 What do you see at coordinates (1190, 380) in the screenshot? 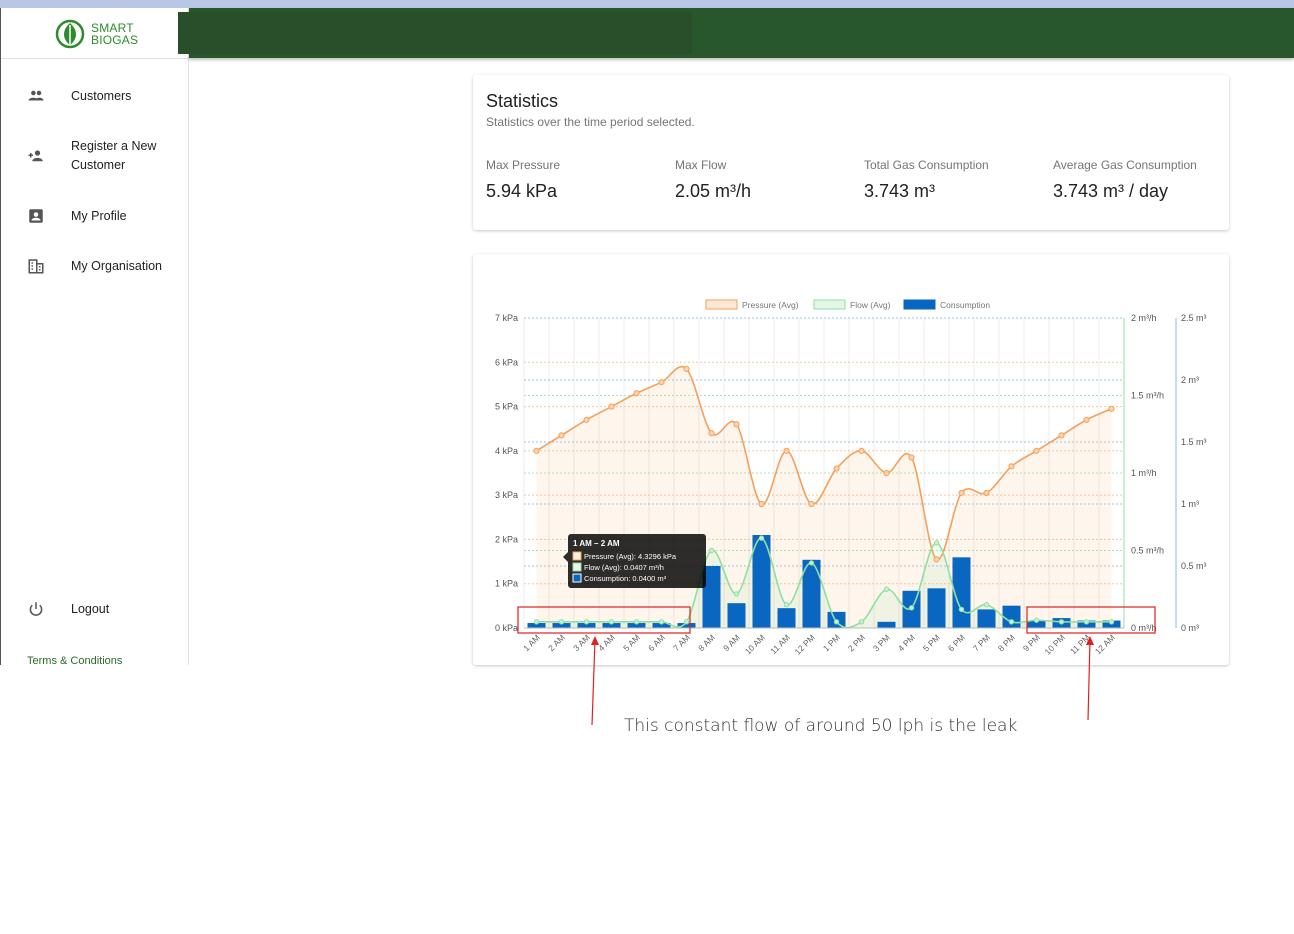
I see `consumption-tick-label: 2 m³` at bounding box center [1190, 380].